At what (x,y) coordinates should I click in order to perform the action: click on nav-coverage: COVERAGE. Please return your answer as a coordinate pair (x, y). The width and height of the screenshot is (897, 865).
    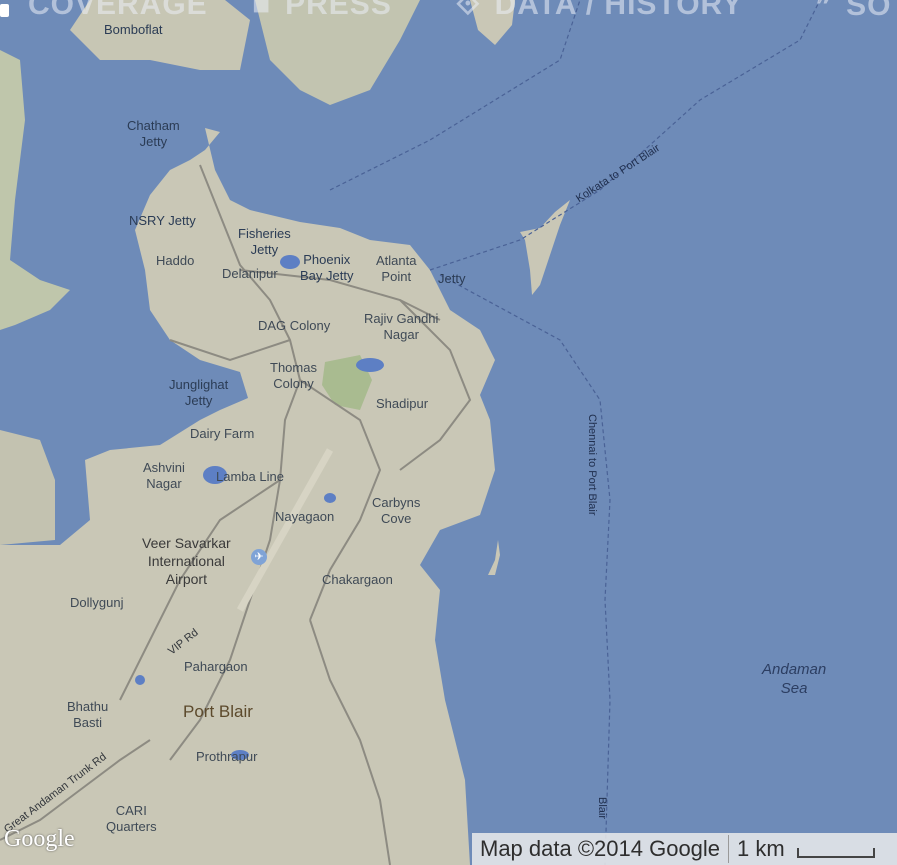
    Looking at the image, I should click on (118, 11).